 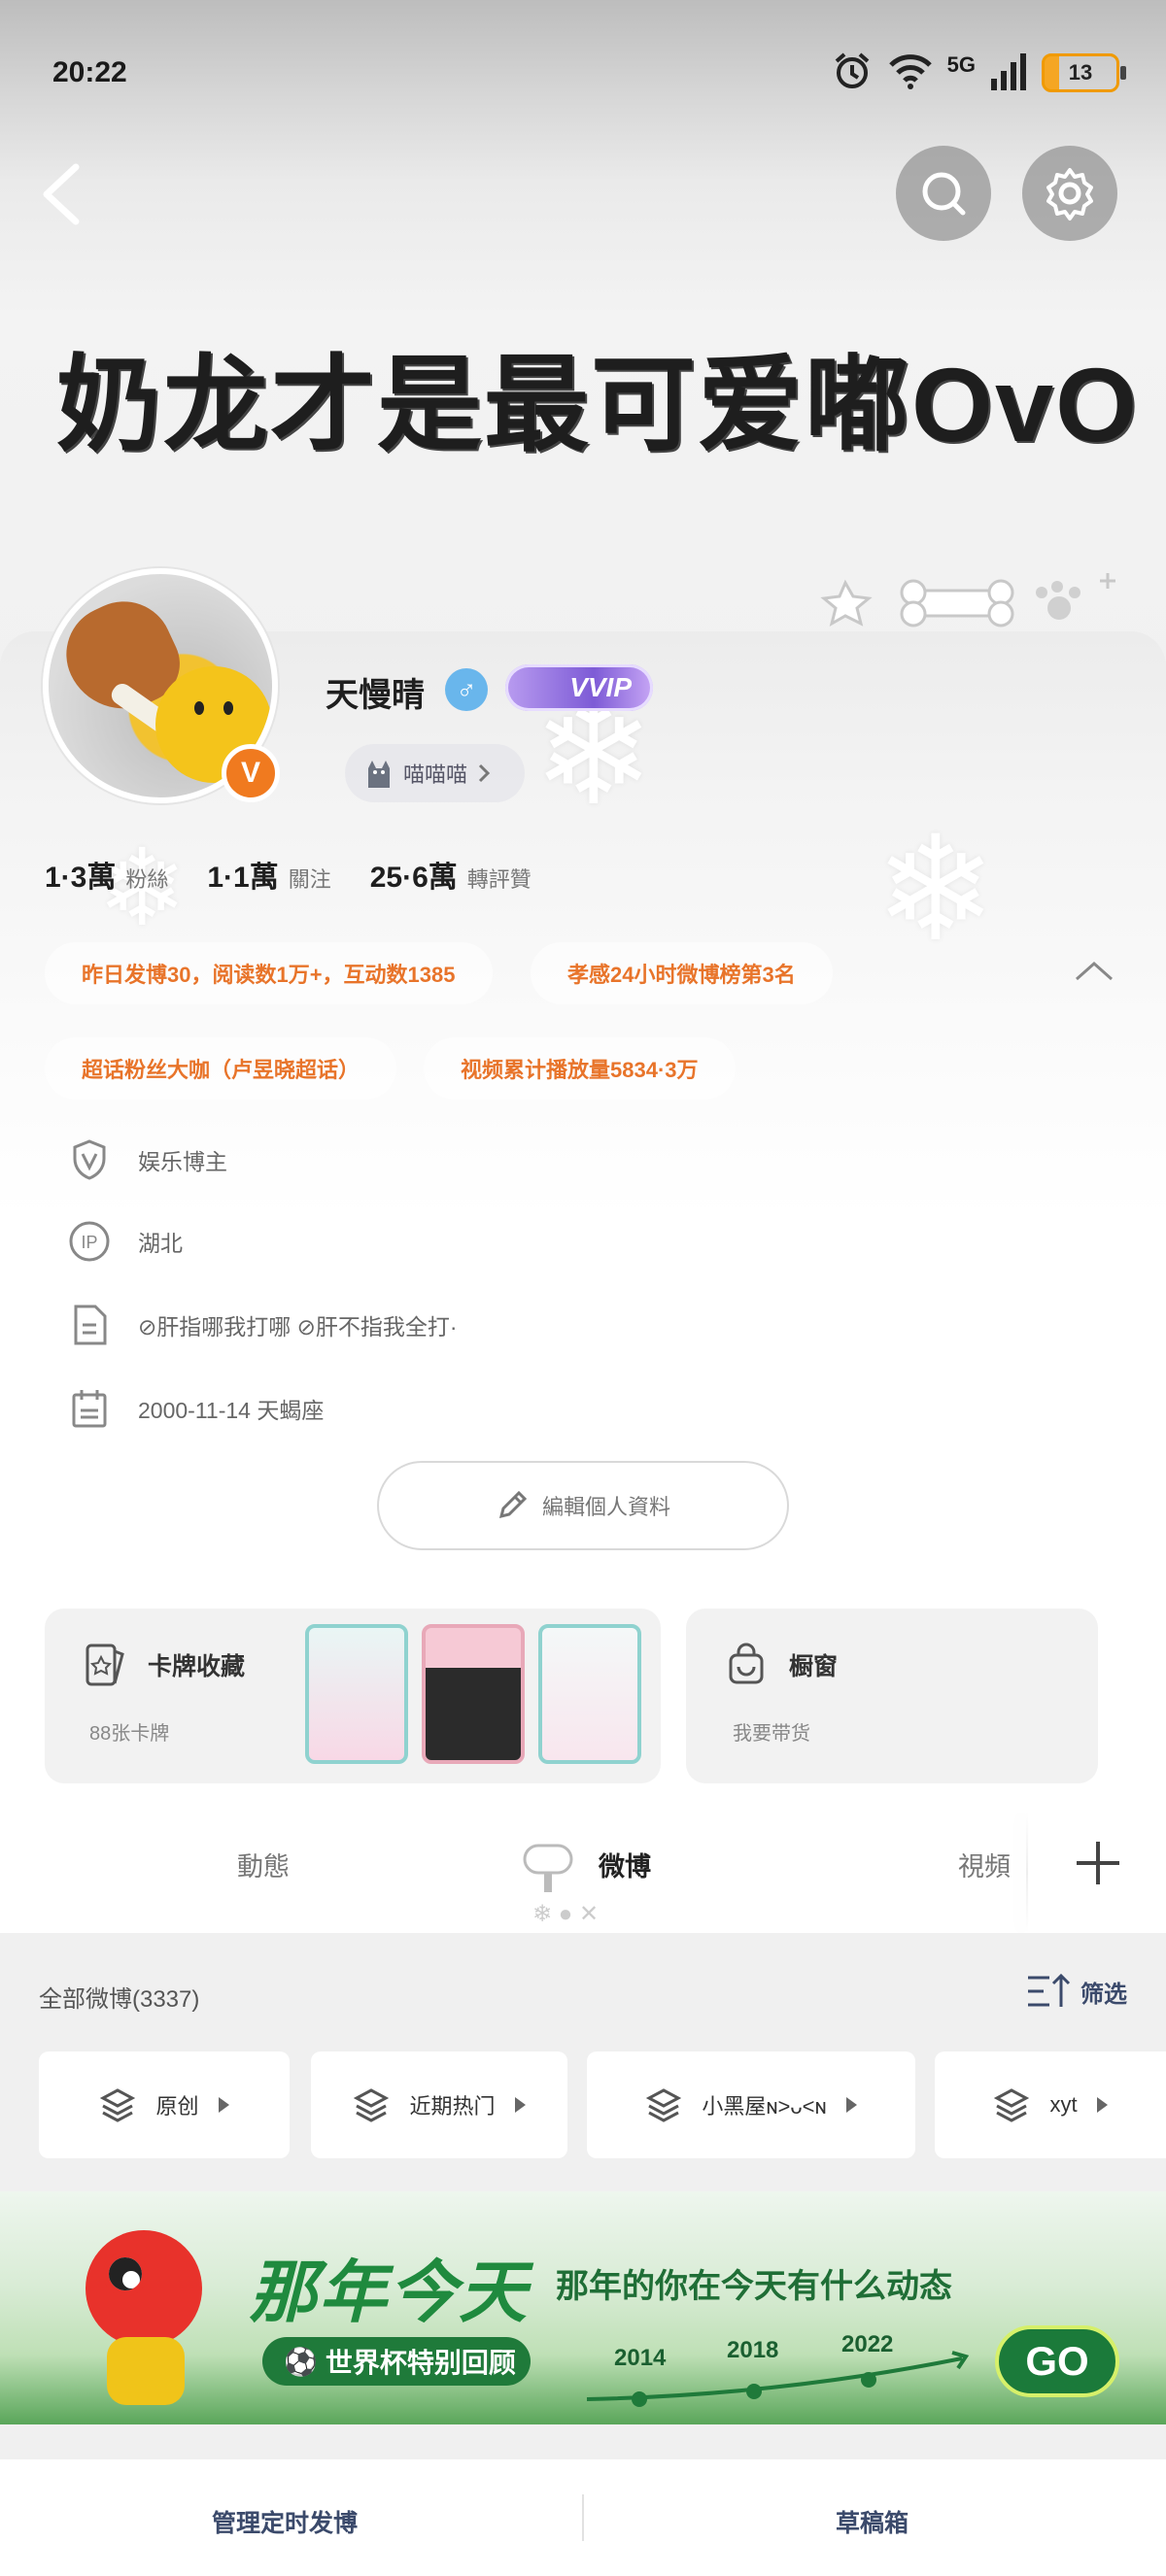 I want to click on profile-stats: 1·3萬 粉絲 1·1萬 關注 25·6萬 轉評贊, so click(x=307, y=874).